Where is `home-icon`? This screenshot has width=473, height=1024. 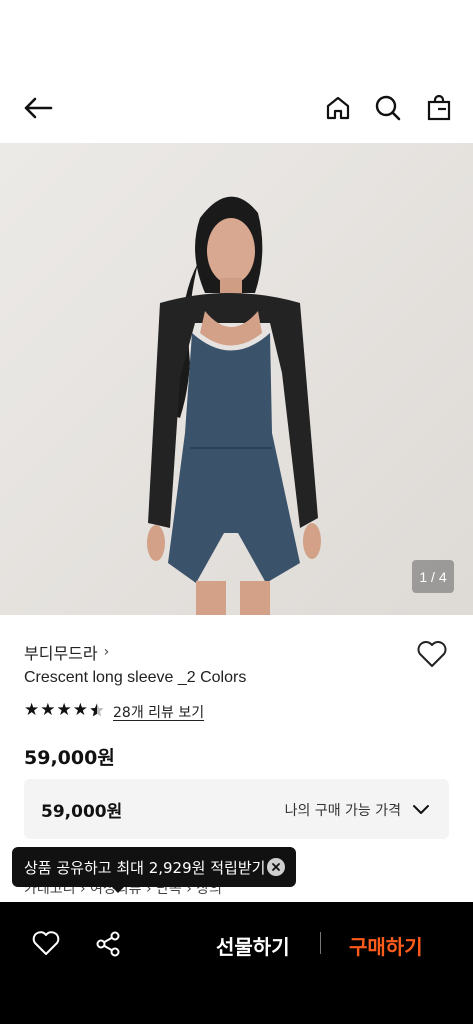 home-icon is located at coordinates (338, 108).